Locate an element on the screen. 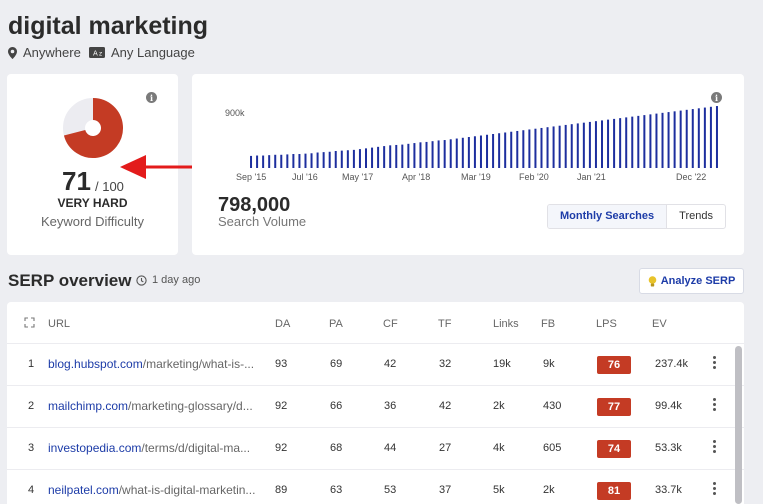 This screenshot has width=763, height=504. column-header-pa: PA is located at coordinates (336, 324).